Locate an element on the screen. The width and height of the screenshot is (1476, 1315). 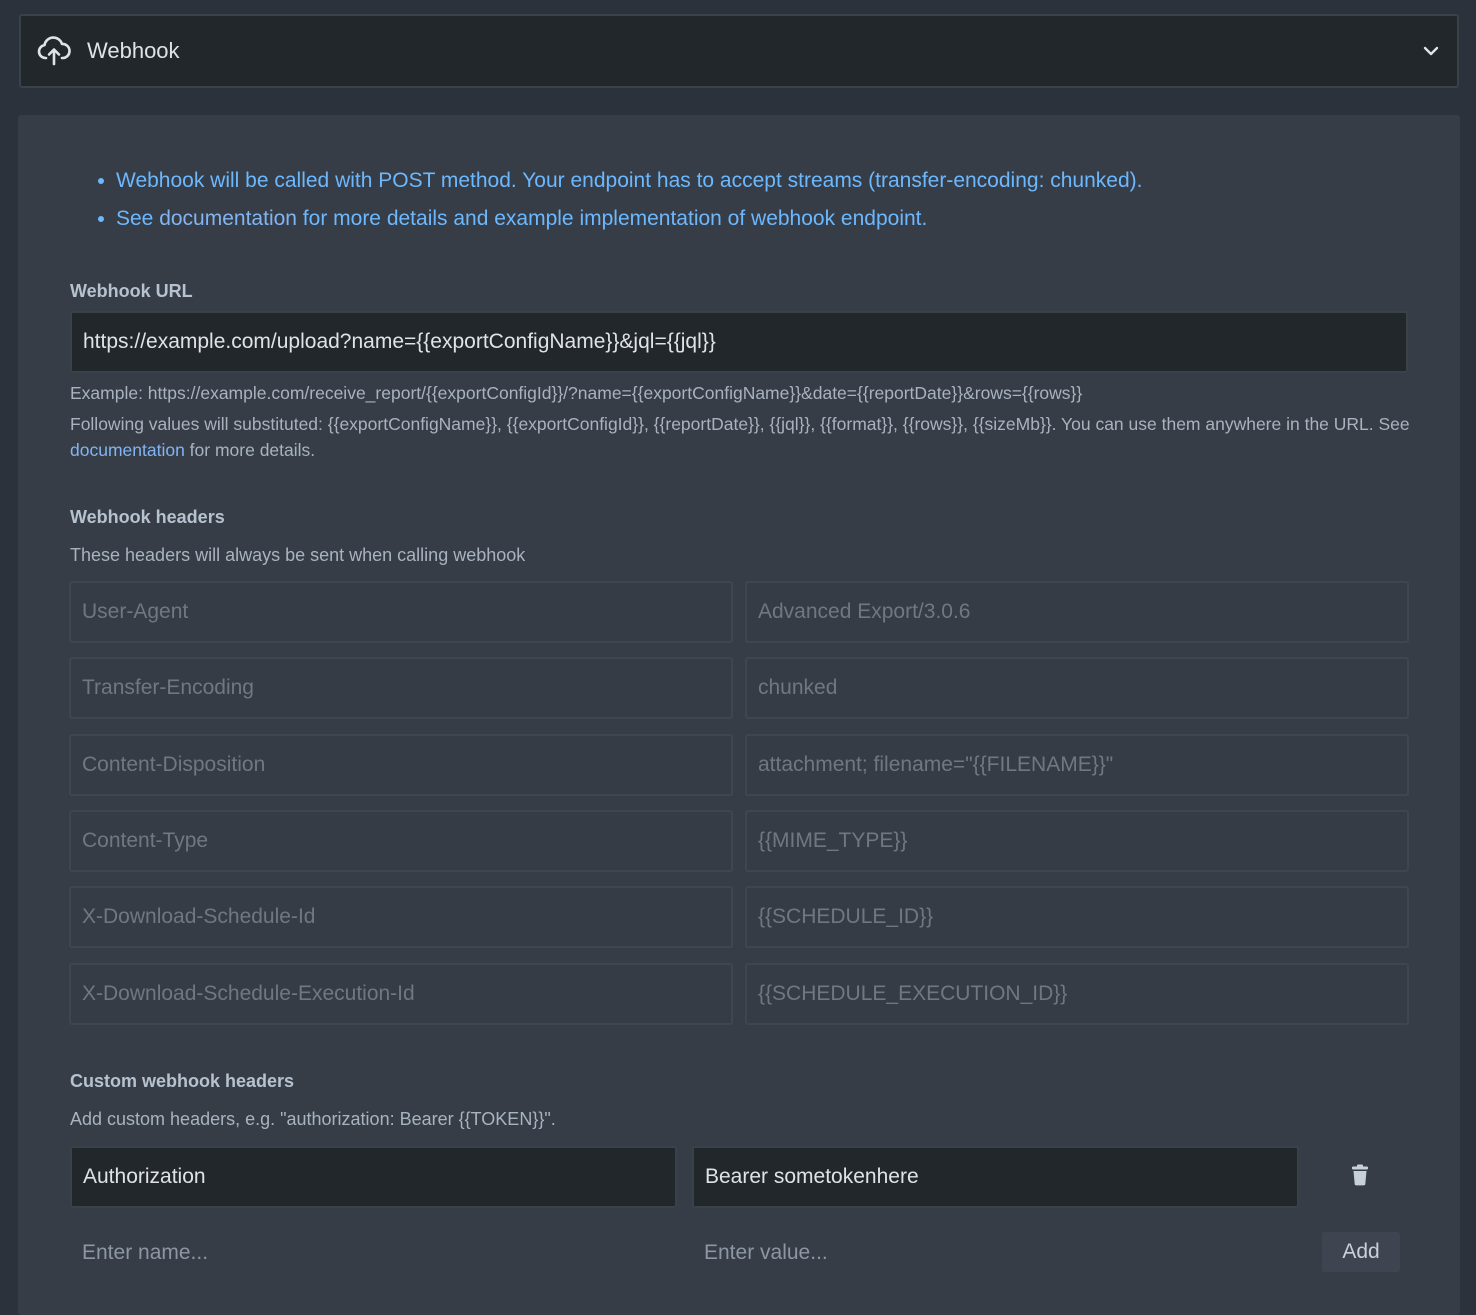
trash-icon is located at coordinates (1361, 1176).